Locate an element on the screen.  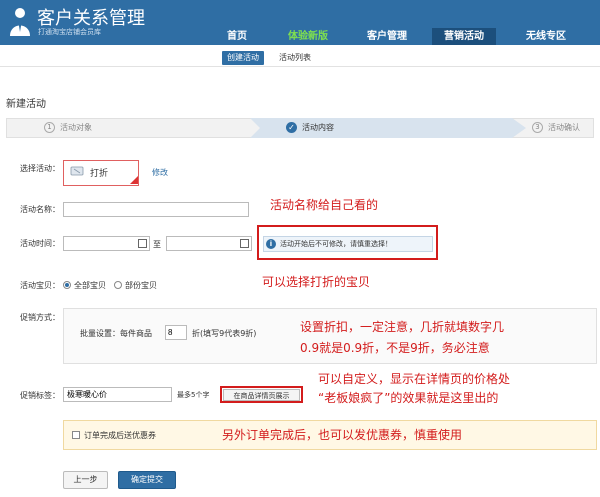
date-separator: 至 is located at coordinates (157, 244).